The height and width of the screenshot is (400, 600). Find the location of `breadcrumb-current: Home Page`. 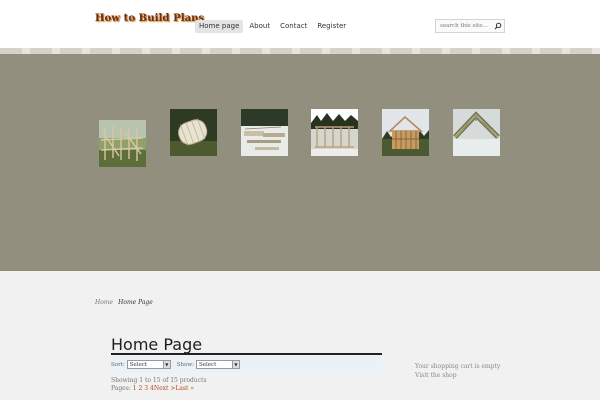

breadcrumb-current: Home Page is located at coordinates (135, 302).